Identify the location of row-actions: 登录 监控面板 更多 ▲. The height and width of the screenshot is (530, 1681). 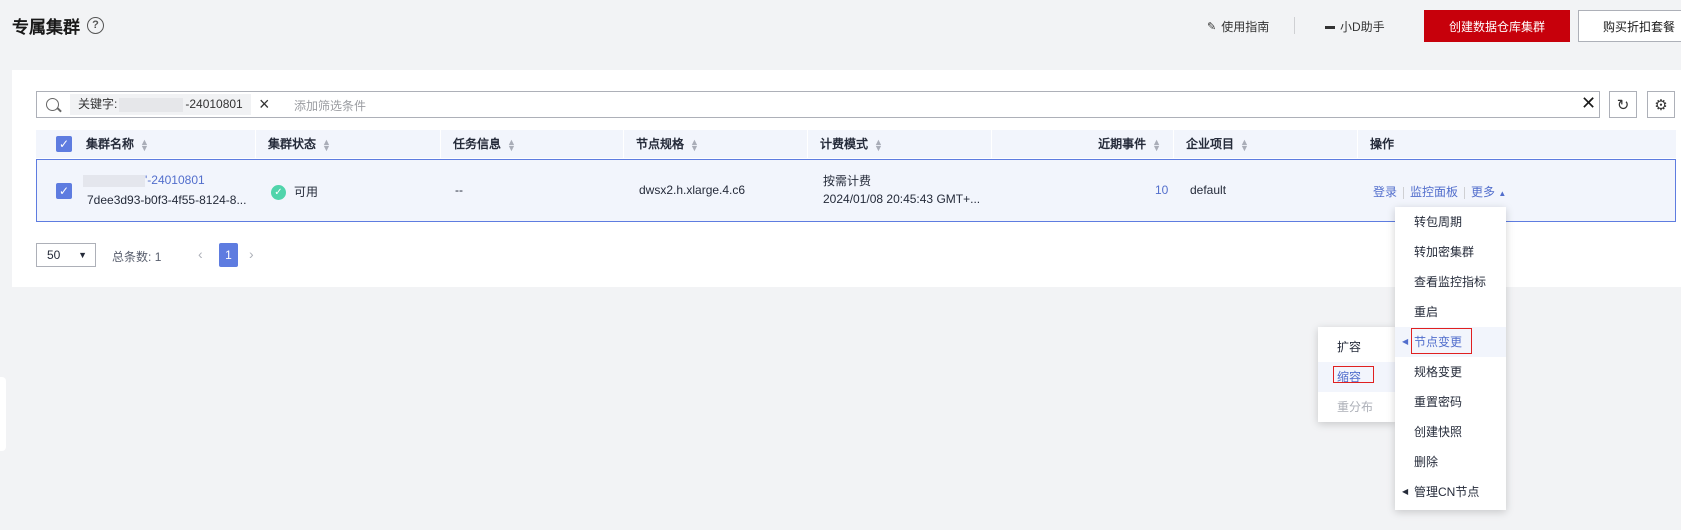
(1439, 191).